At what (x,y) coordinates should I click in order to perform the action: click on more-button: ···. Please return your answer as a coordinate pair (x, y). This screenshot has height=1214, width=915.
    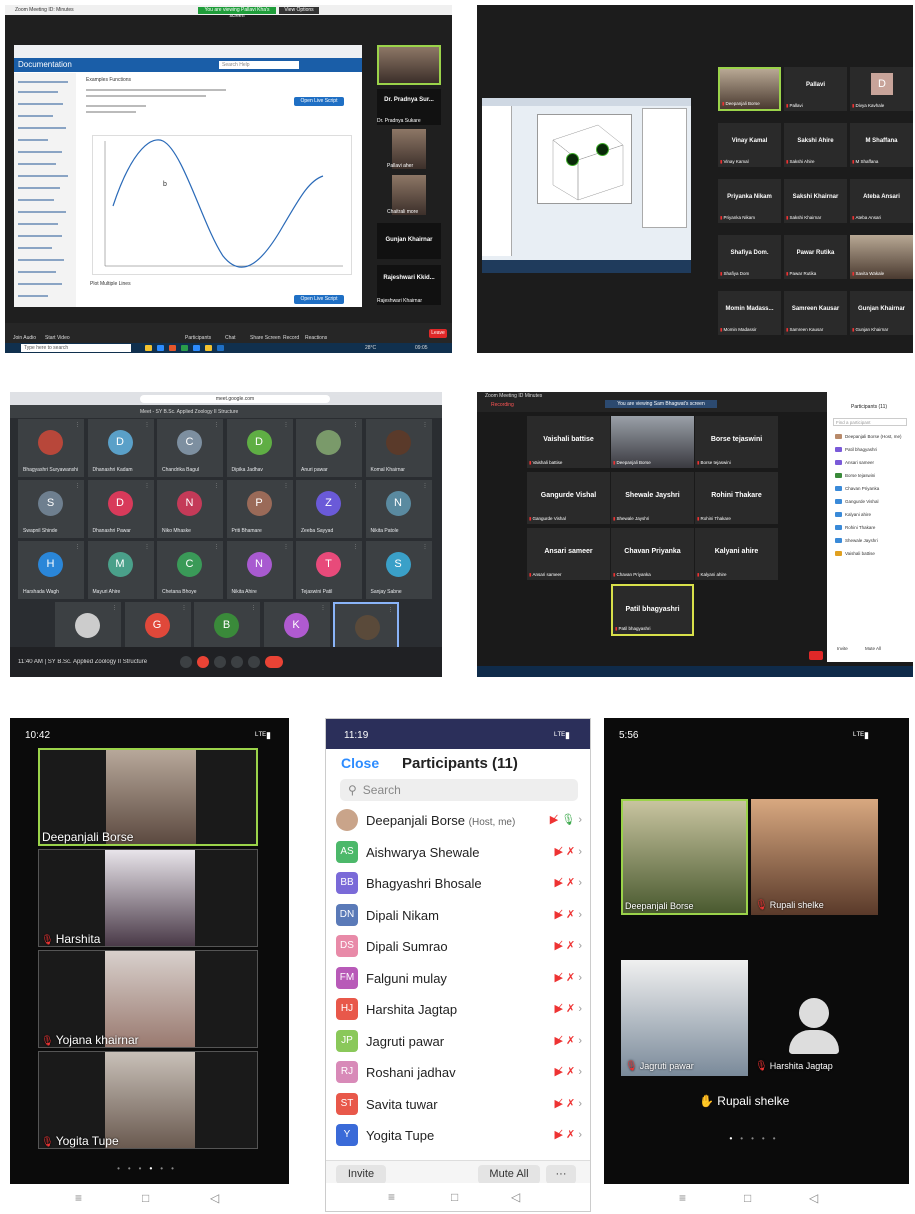
    Looking at the image, I should click on (561, 1174).